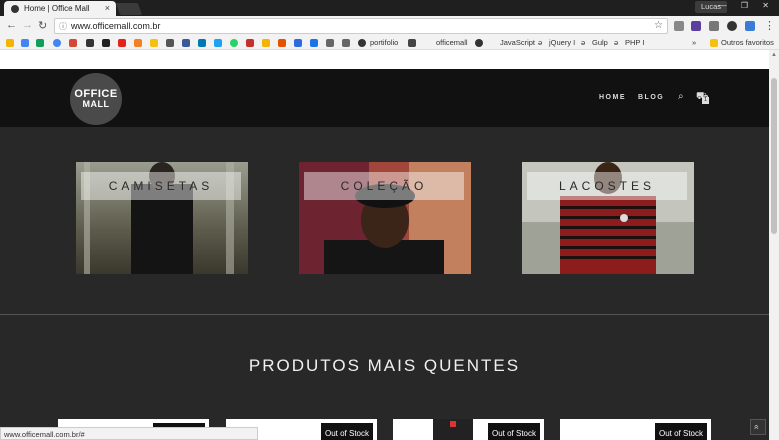 The image size is (779, 440). What do you see at coordinates (389, 8) in the screenshot?
I see `browser-titlebar: Home | Office Mall × Lucas — ❐ ✕` at bounding box center [389, 8].